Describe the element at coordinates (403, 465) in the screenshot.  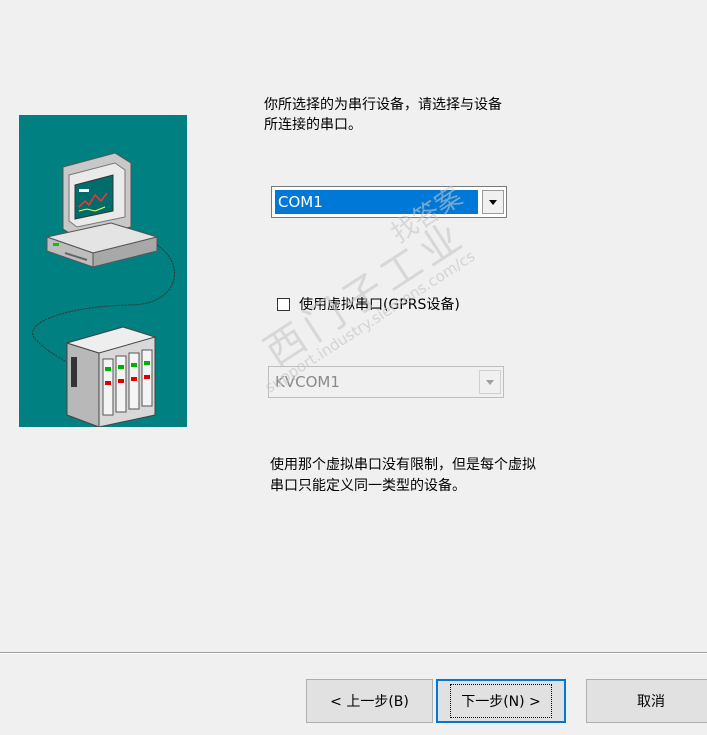
I see `note-line: 使用那个虚拟串口没有限制，但是每个虚拟` at that location.